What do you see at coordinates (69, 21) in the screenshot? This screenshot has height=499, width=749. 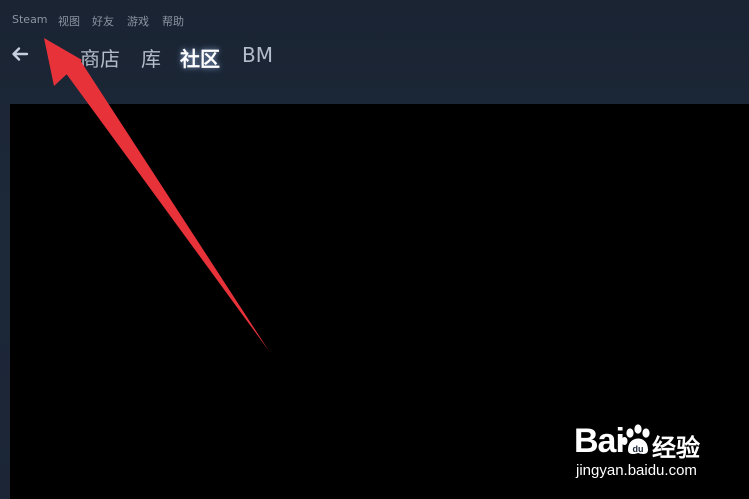 I see `menu-item-view: 视图` at bounding box center [69, 21].